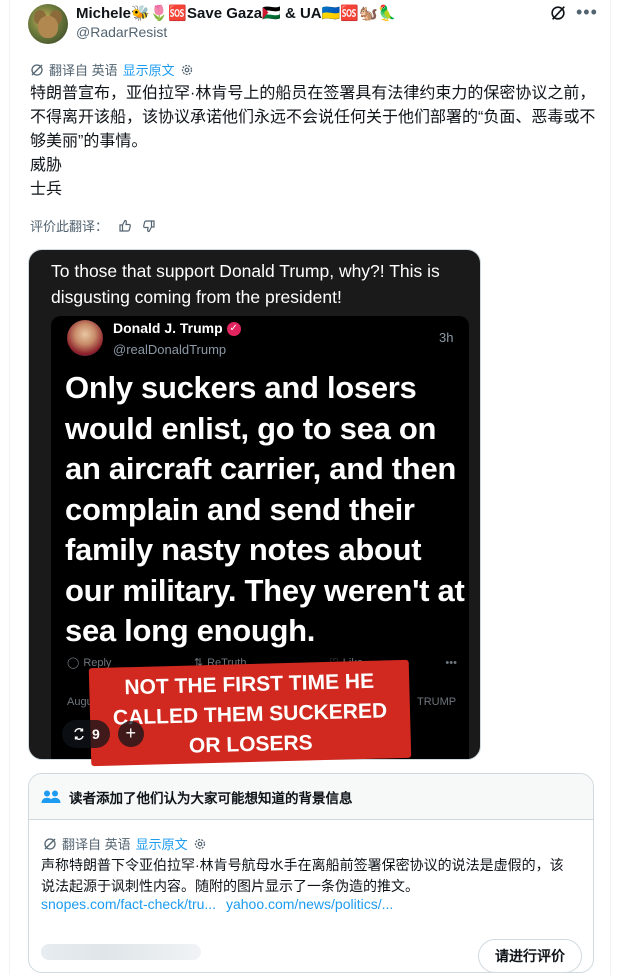 This screenshot has width=629, height=975. I want to click on timeline-border-left, so click(9, 487).